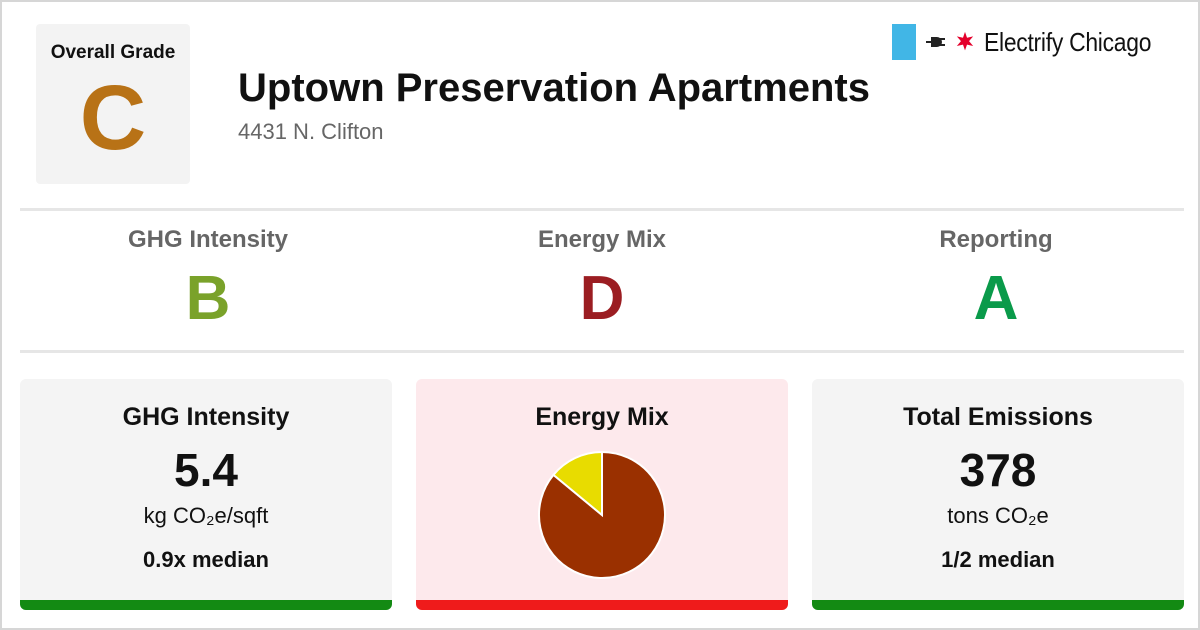  I want to click on building-title: Uptown Preservation Apartments, so click(554, 88).